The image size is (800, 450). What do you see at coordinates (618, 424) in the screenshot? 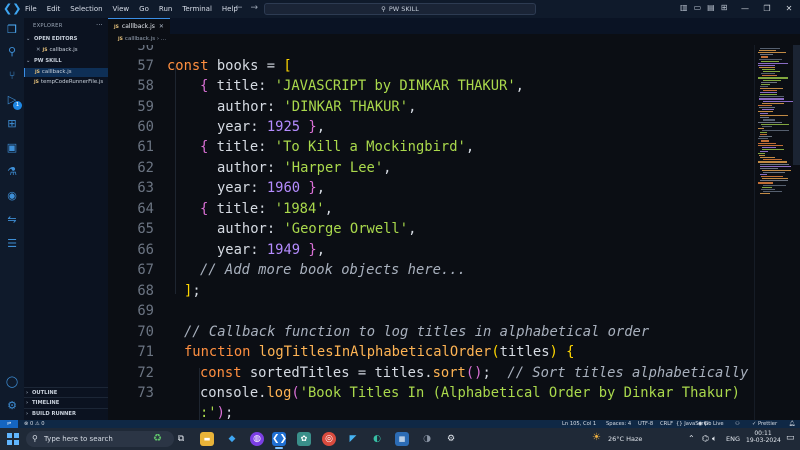
I see `indentation: Spaces: 4` at bounding box center [618, 424].